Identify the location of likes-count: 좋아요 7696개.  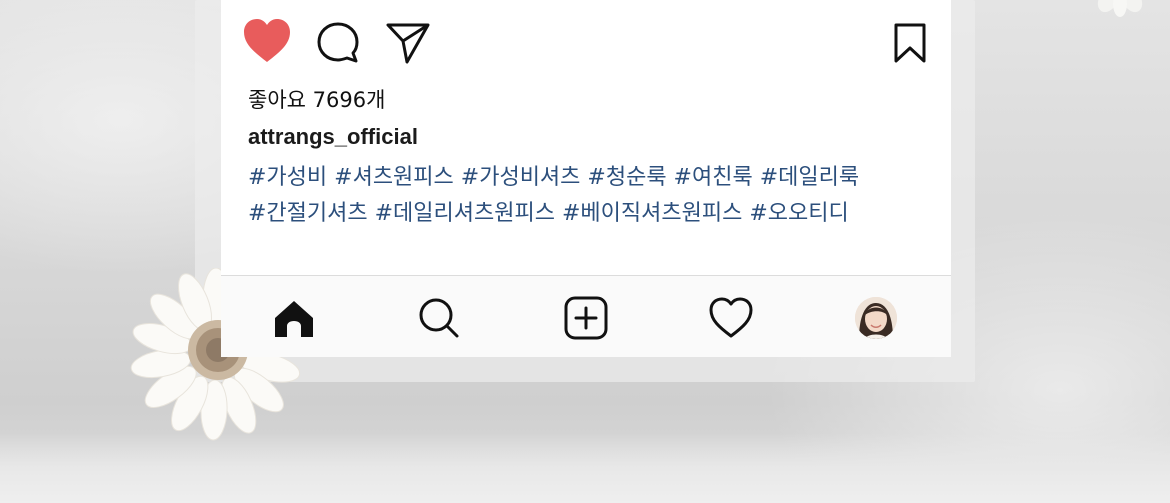
(316, 99).